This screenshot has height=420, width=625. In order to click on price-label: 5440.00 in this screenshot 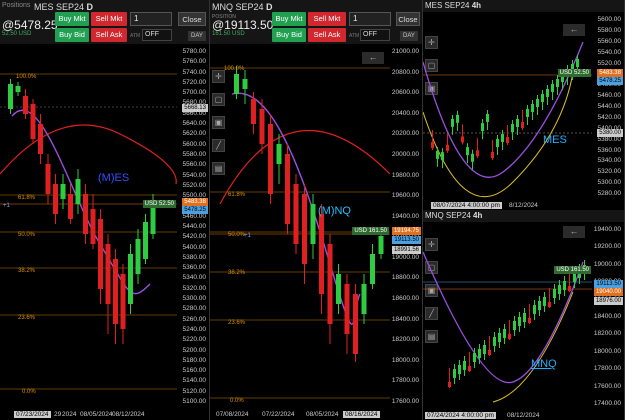, I will do `click(609, 106)`.